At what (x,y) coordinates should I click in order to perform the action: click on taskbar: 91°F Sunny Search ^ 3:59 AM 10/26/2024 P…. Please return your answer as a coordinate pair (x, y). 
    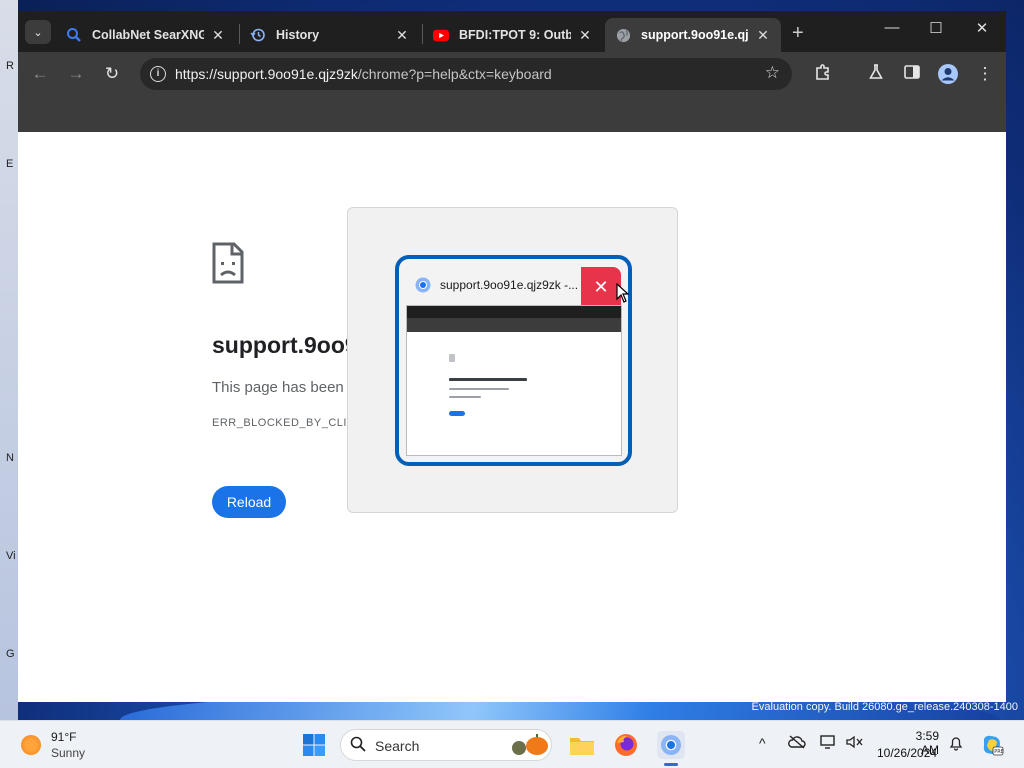
    Looking at the image, I should click on (512, 744).